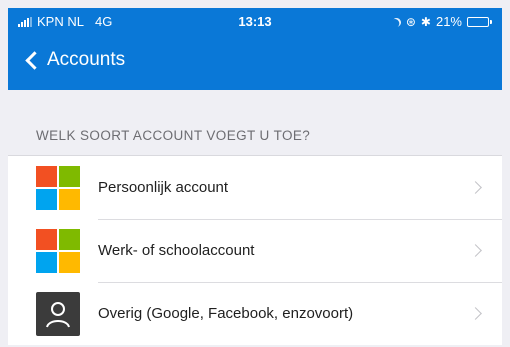  Describe the element at coordinates (255, 22) in the screenshot. I see `status-bar: KPN NL 4G 13:13 ⊛ ✱ 21%` at that location.